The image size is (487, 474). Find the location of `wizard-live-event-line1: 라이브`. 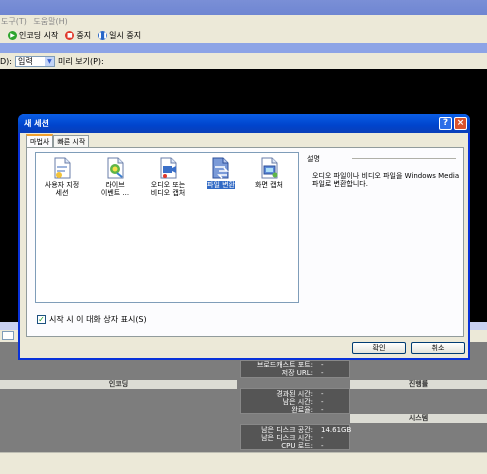

wizard-live-event-line1: 라이브 is located at coordinates (115, 185).